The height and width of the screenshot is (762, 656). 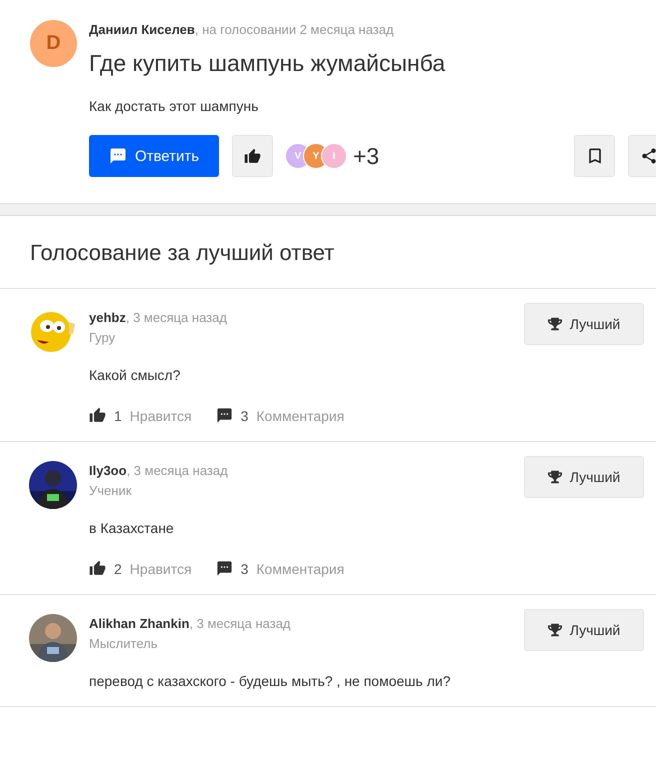 What do you see at coordinates (123, 643) in the screenshot?
I see `user-rank: Мыслитель` at bounding box center [123, 643].